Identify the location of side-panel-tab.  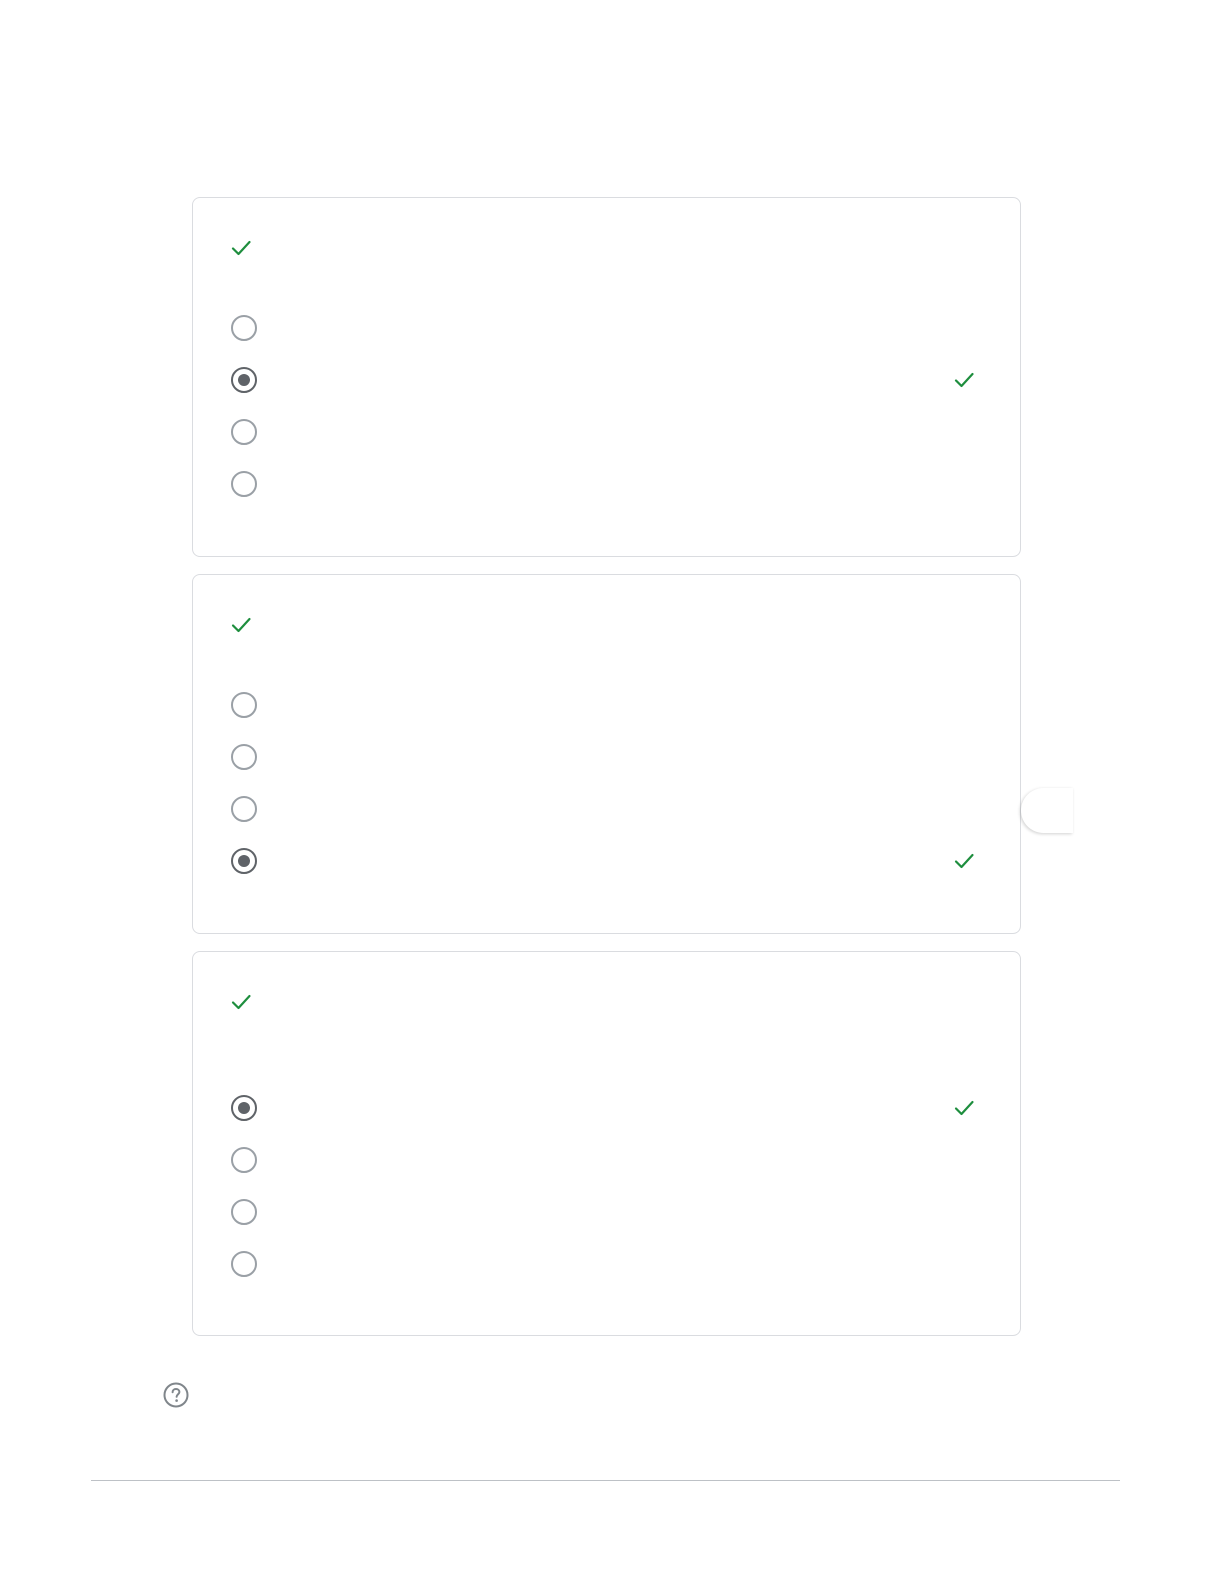
(1047, 810).